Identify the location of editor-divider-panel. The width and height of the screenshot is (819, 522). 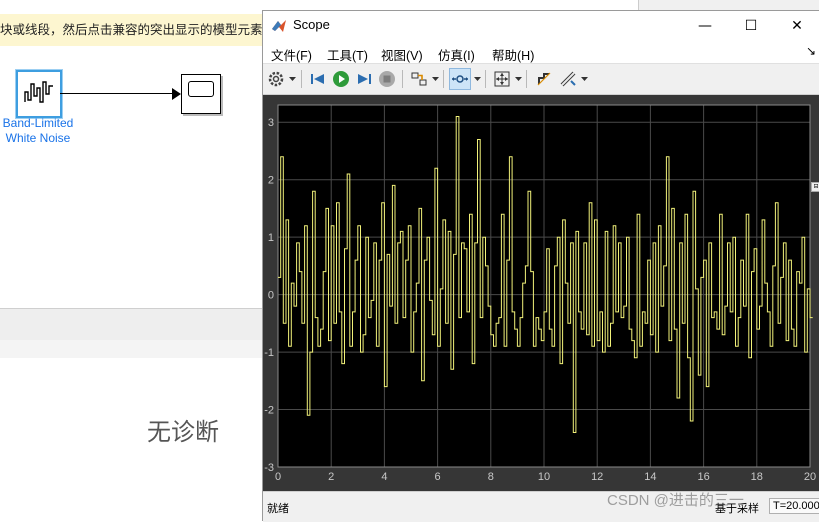
(131, 324).